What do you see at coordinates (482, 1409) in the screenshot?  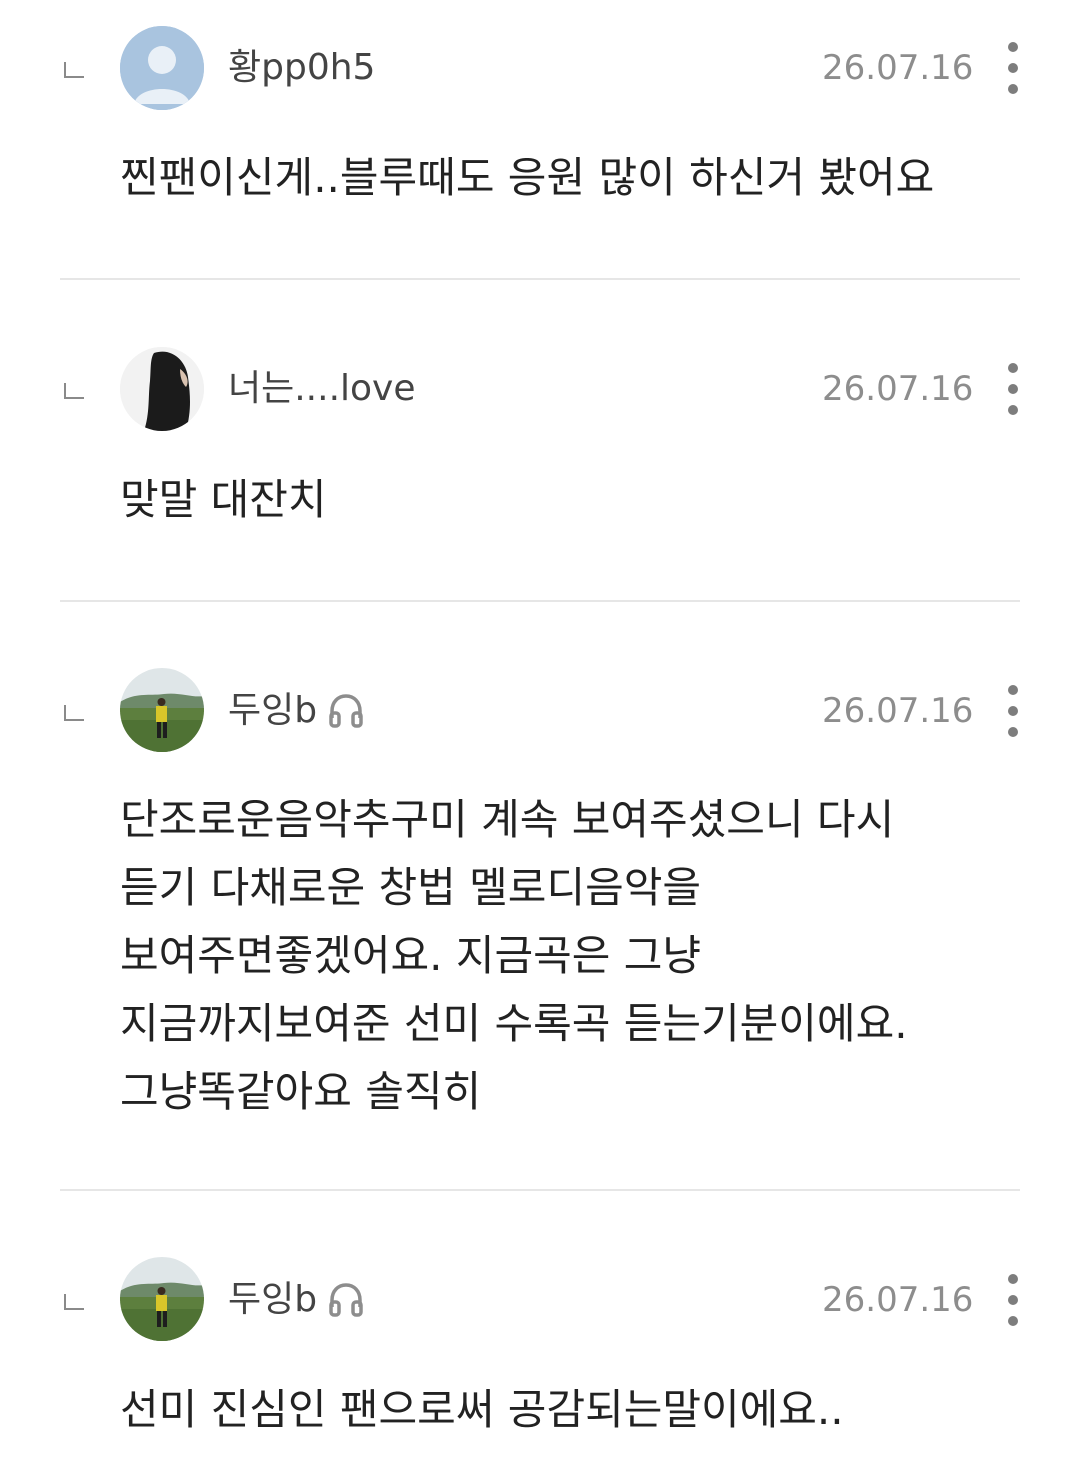 I see `comment-line: 선미 진심인 팬으로써 공감되는말이에요..` at bounding box center [482, 1409].